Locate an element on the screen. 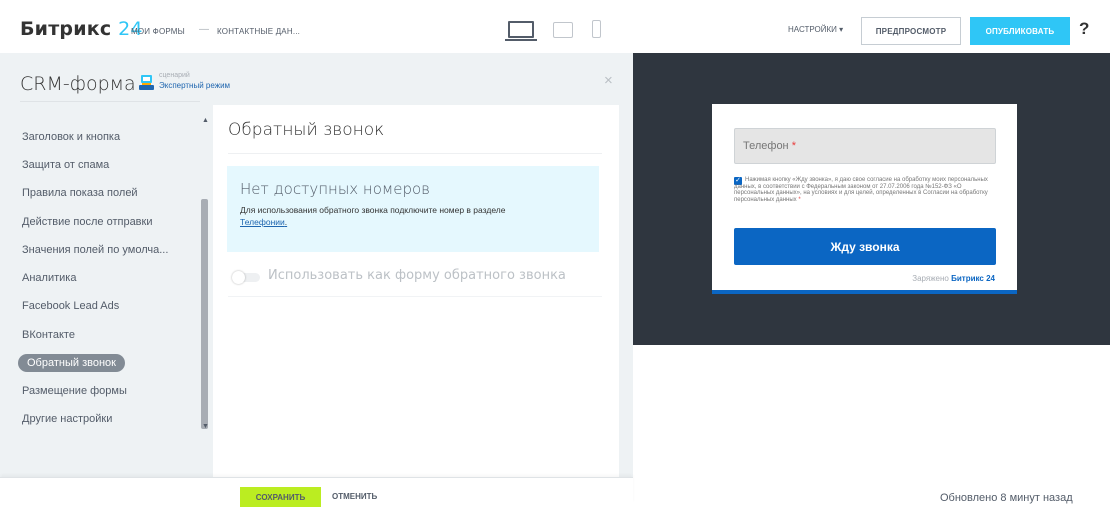 This screenshot has width=1110, height=507. phone-field-label: Телефон * is located at coordinates (769, 146).